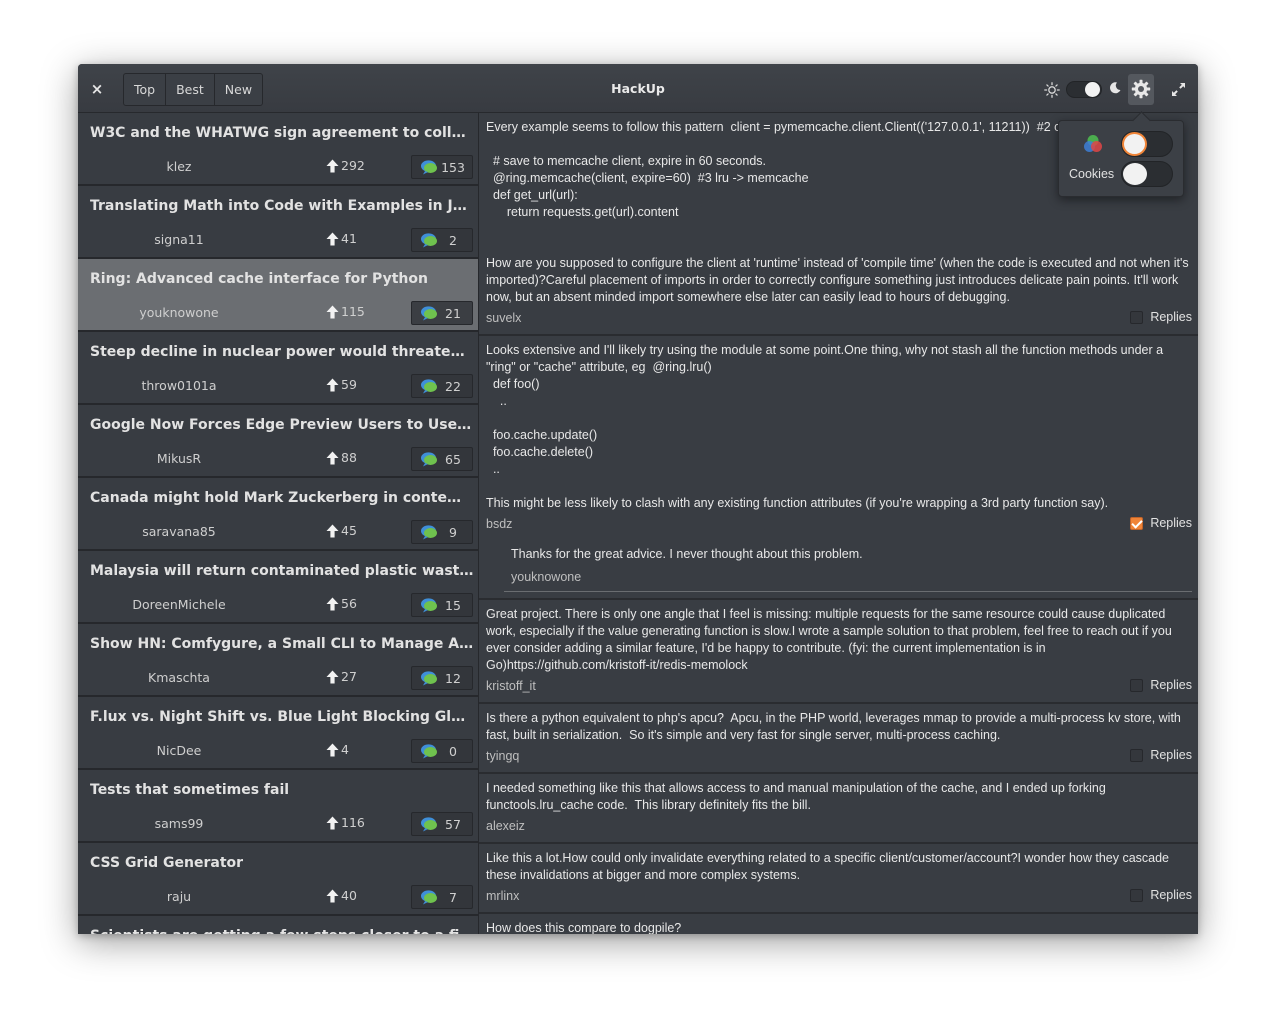  What do you see at coordinates (442, 313) in the screenshot?
I see `comments-button: 21` at bounding box center [442, 313].